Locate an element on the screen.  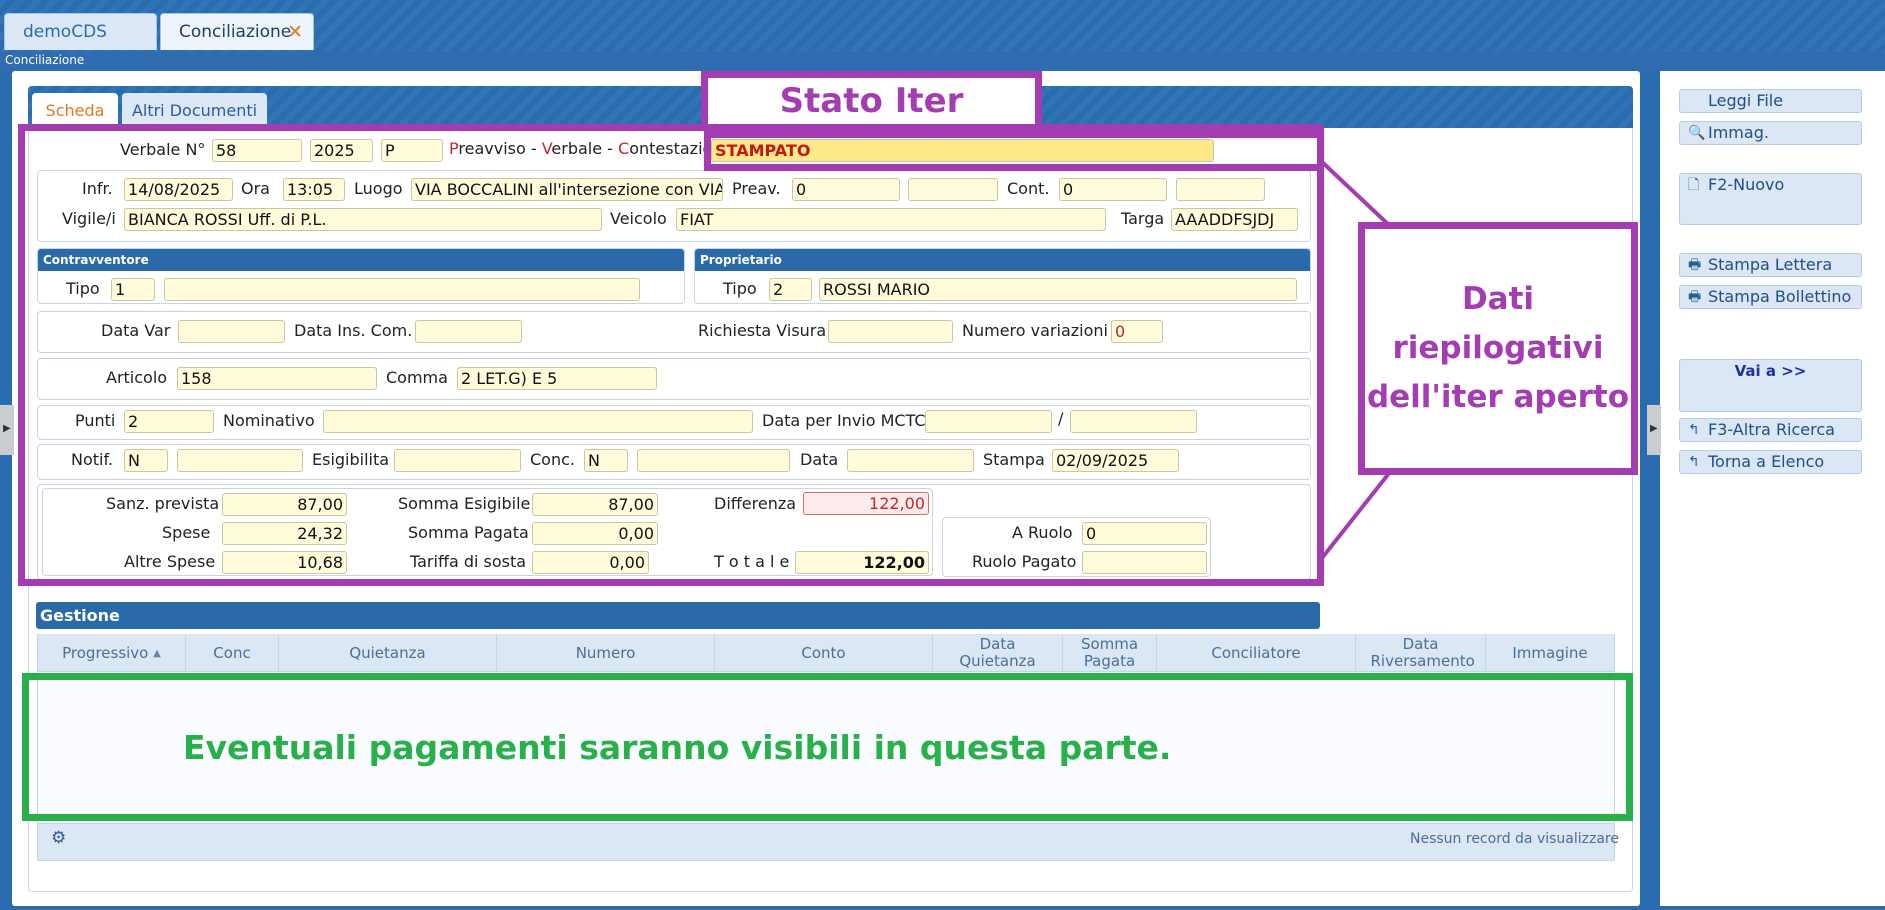
col-data-riversamento: Data Riversamento is located at coordinates (1421, 653).